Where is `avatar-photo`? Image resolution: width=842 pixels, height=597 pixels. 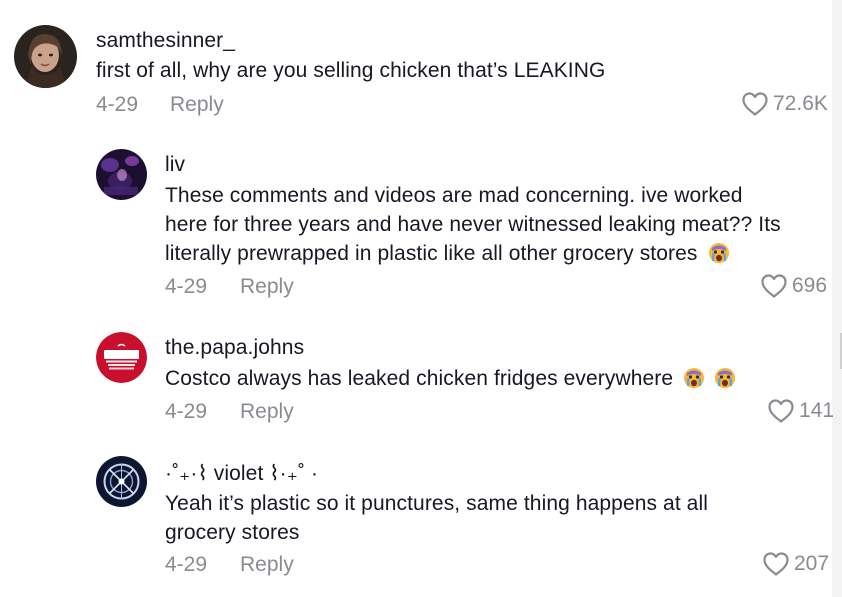 avatar-photo is located at coordinates (121, 481).